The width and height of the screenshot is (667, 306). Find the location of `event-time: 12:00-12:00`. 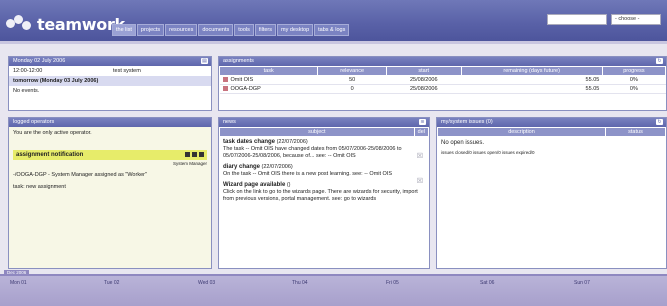

event-time: 12:00-12:00 is located at coordinates (28, 71).